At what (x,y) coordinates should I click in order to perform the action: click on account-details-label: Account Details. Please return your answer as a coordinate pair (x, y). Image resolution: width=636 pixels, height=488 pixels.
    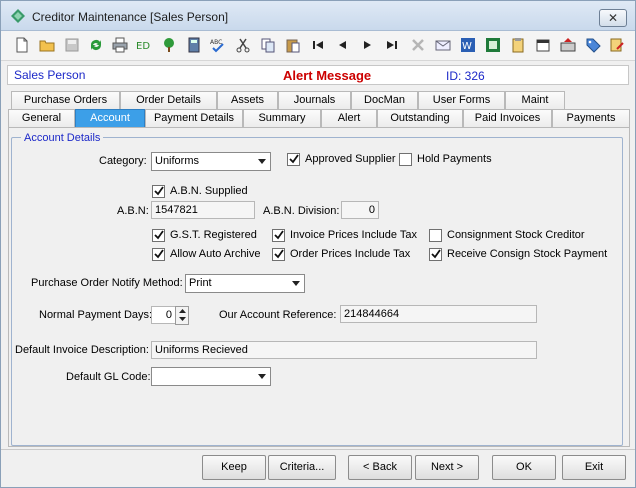
    Looking at the image, I should click on (62, 138).